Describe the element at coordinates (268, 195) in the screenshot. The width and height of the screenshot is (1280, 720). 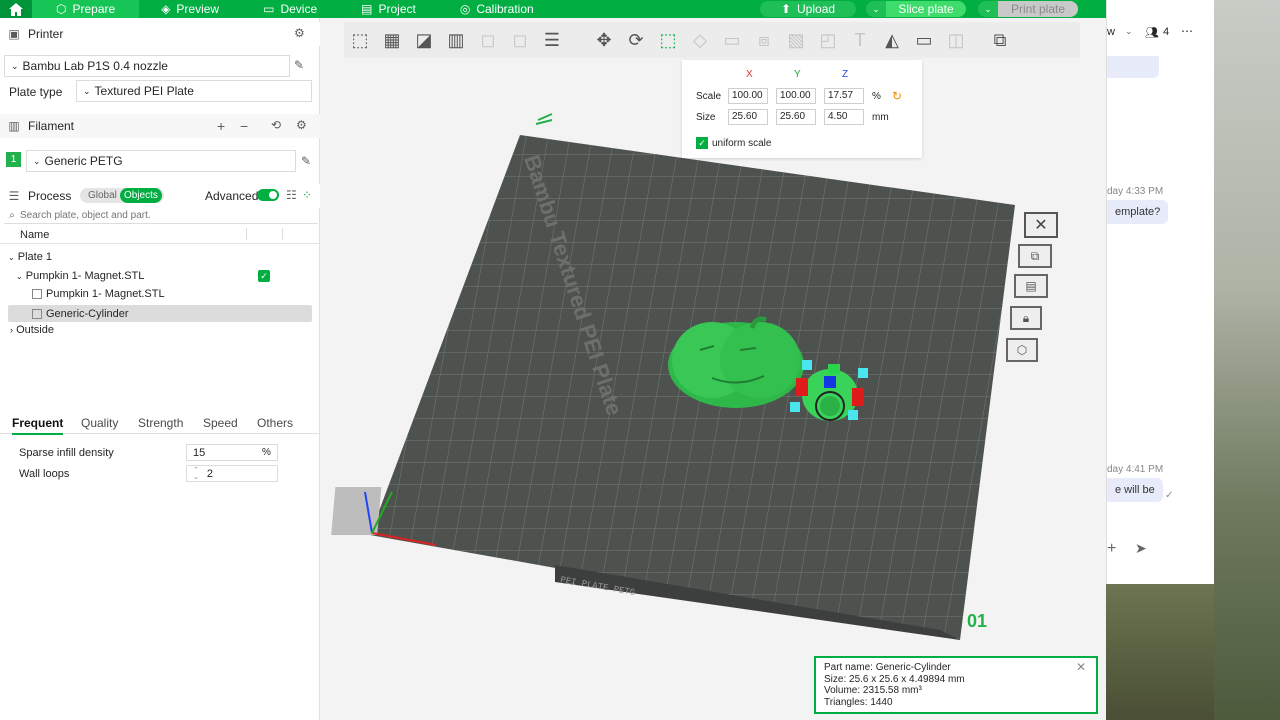
I see `advanced-switch` at that location.